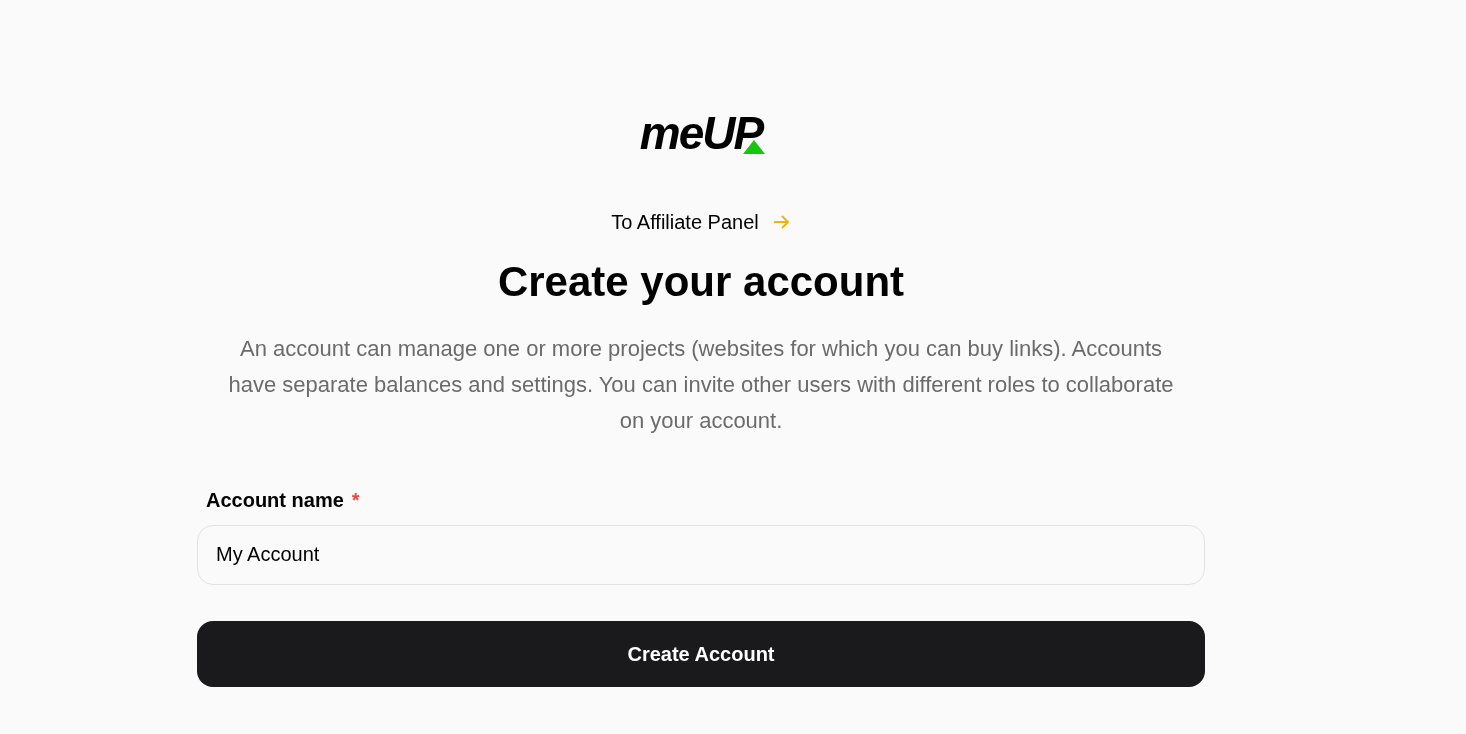 The image size is (1466, 734). Describe the element at coordinates (701, 222) in the screenshot. I see `affiliate-panel-link: To Affiliate Panel` at that location.